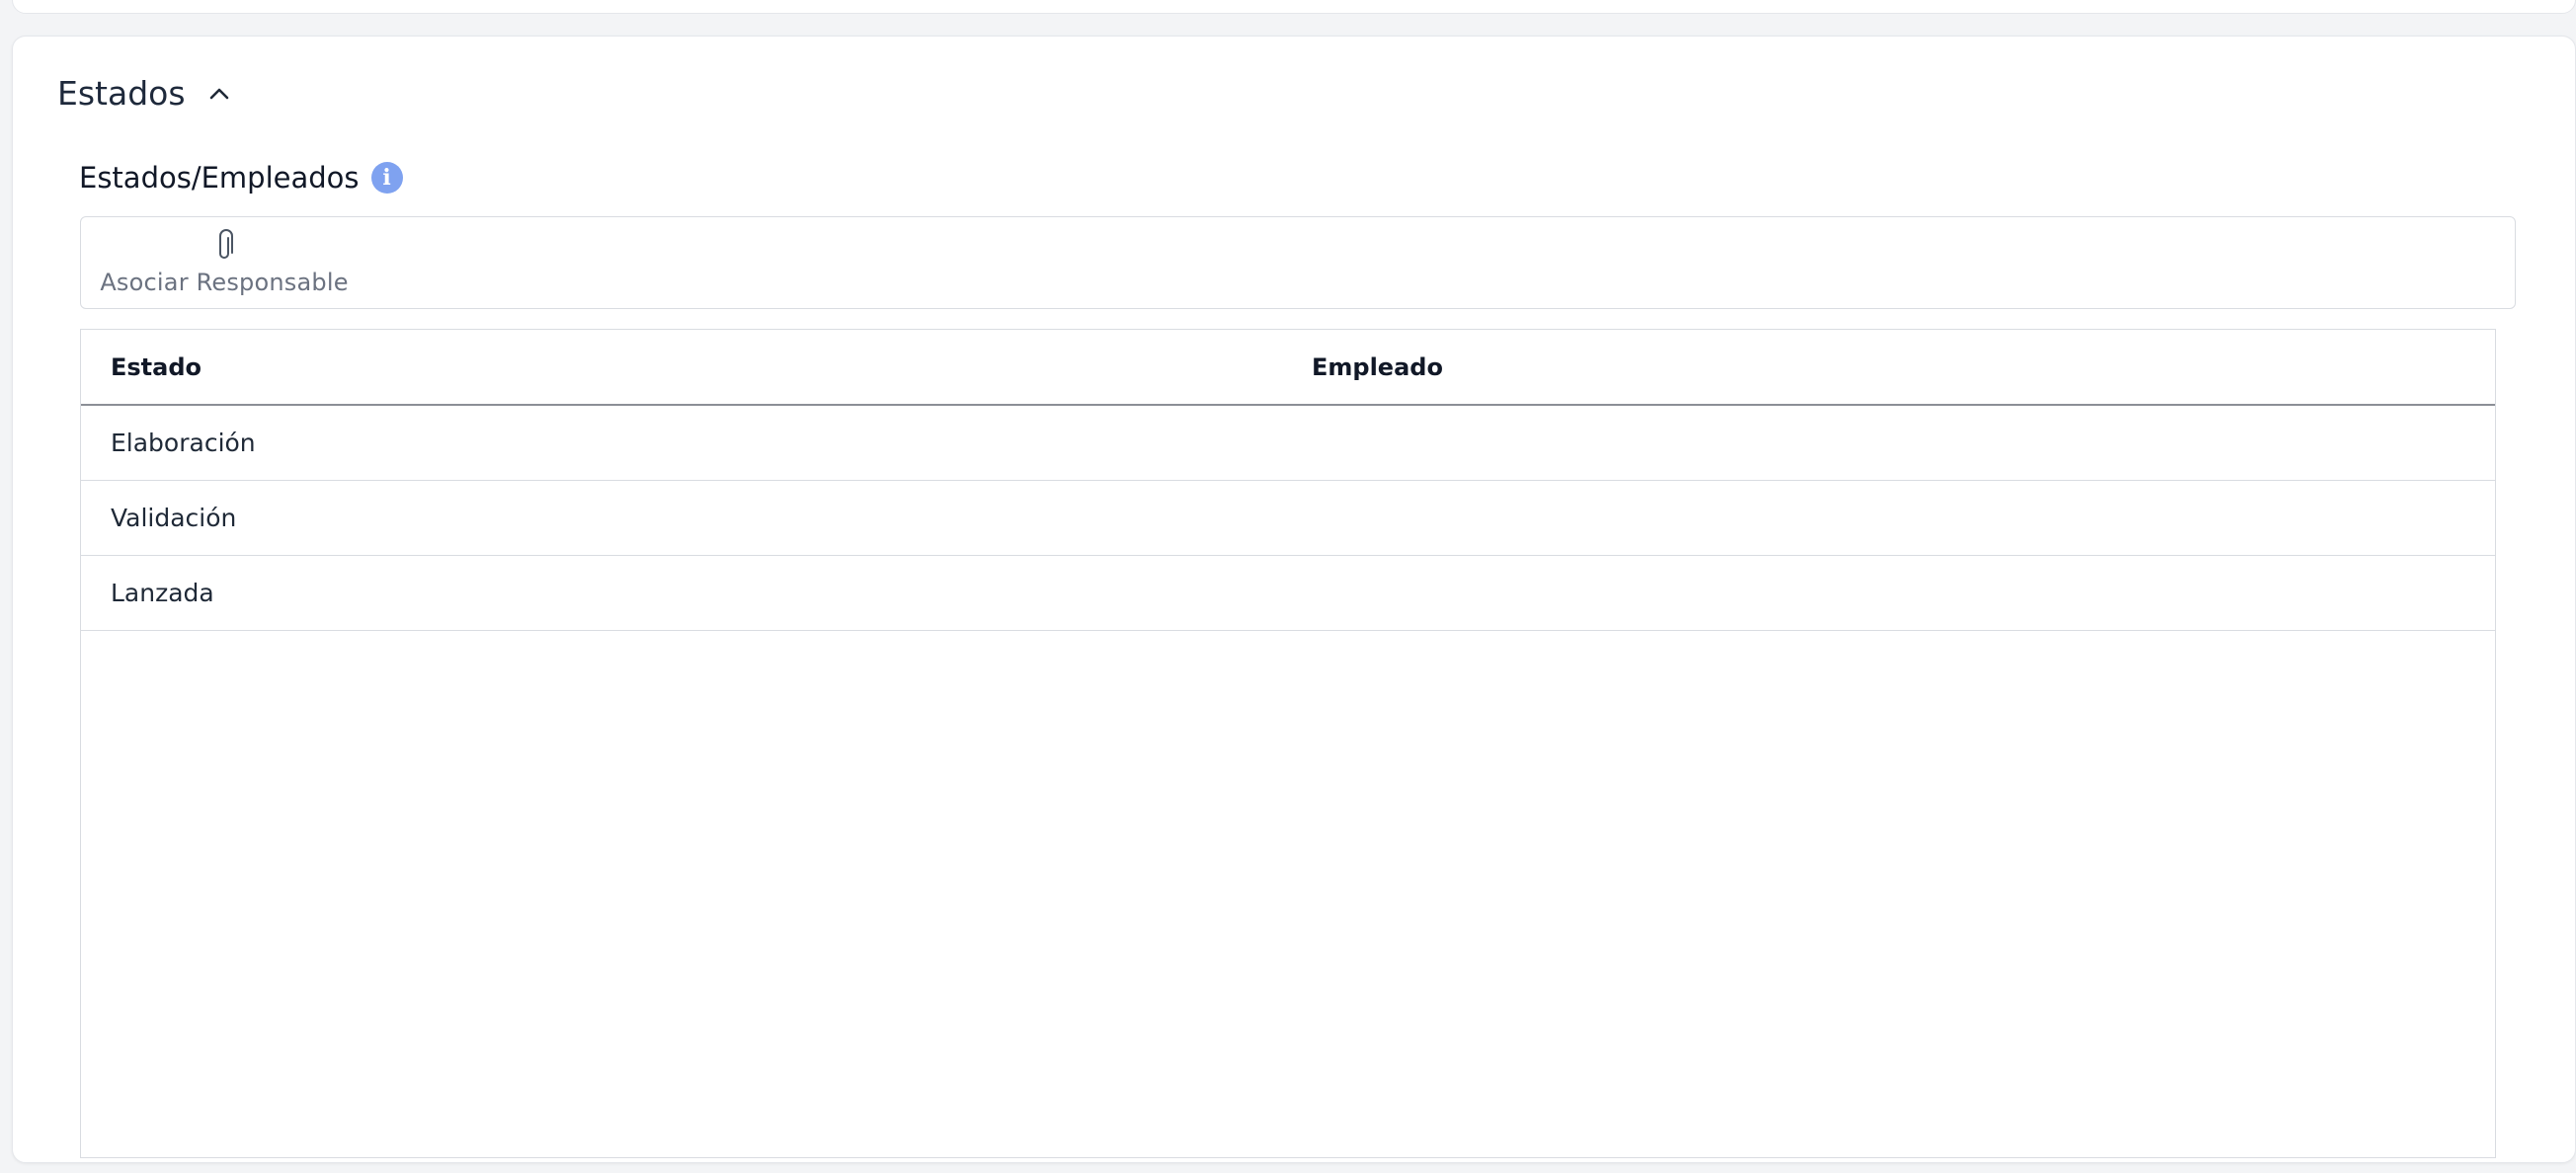  Describe the element at coordinates (224, 282) in the screenshot. I see `asociar-responsable-label: Asociar Responsable` at that location.